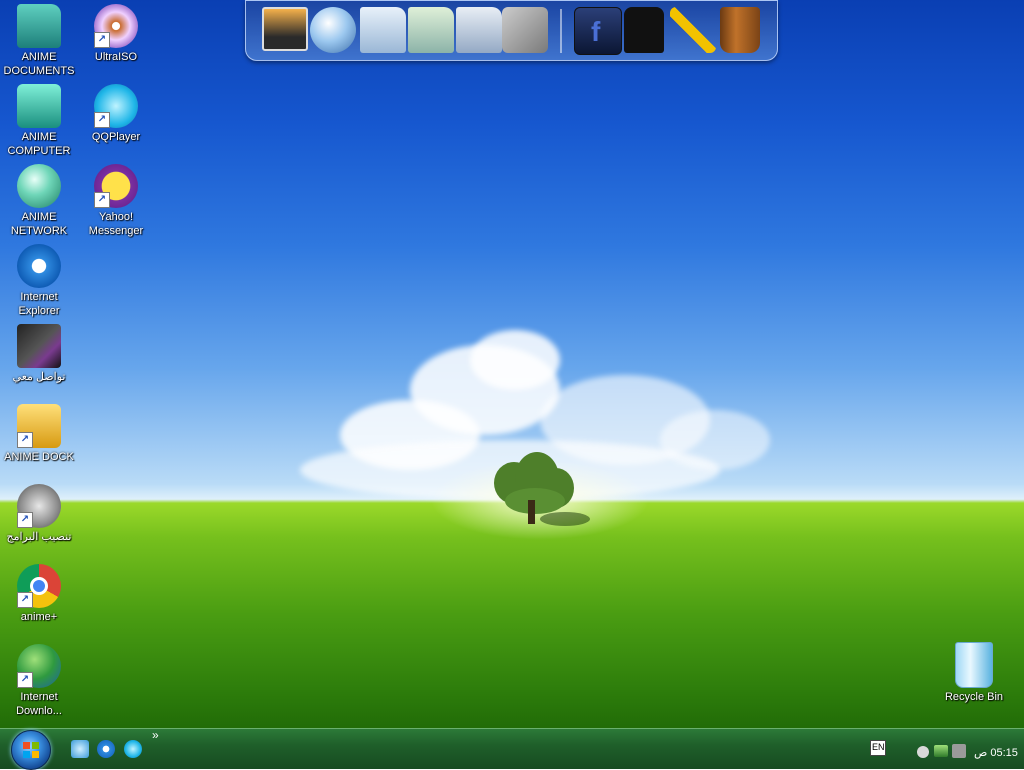 The height and width of the screenshot is (770, 1024). Describe the element at coordinates (525, 30) in the screenshot. I see `tools-icon` at that location.